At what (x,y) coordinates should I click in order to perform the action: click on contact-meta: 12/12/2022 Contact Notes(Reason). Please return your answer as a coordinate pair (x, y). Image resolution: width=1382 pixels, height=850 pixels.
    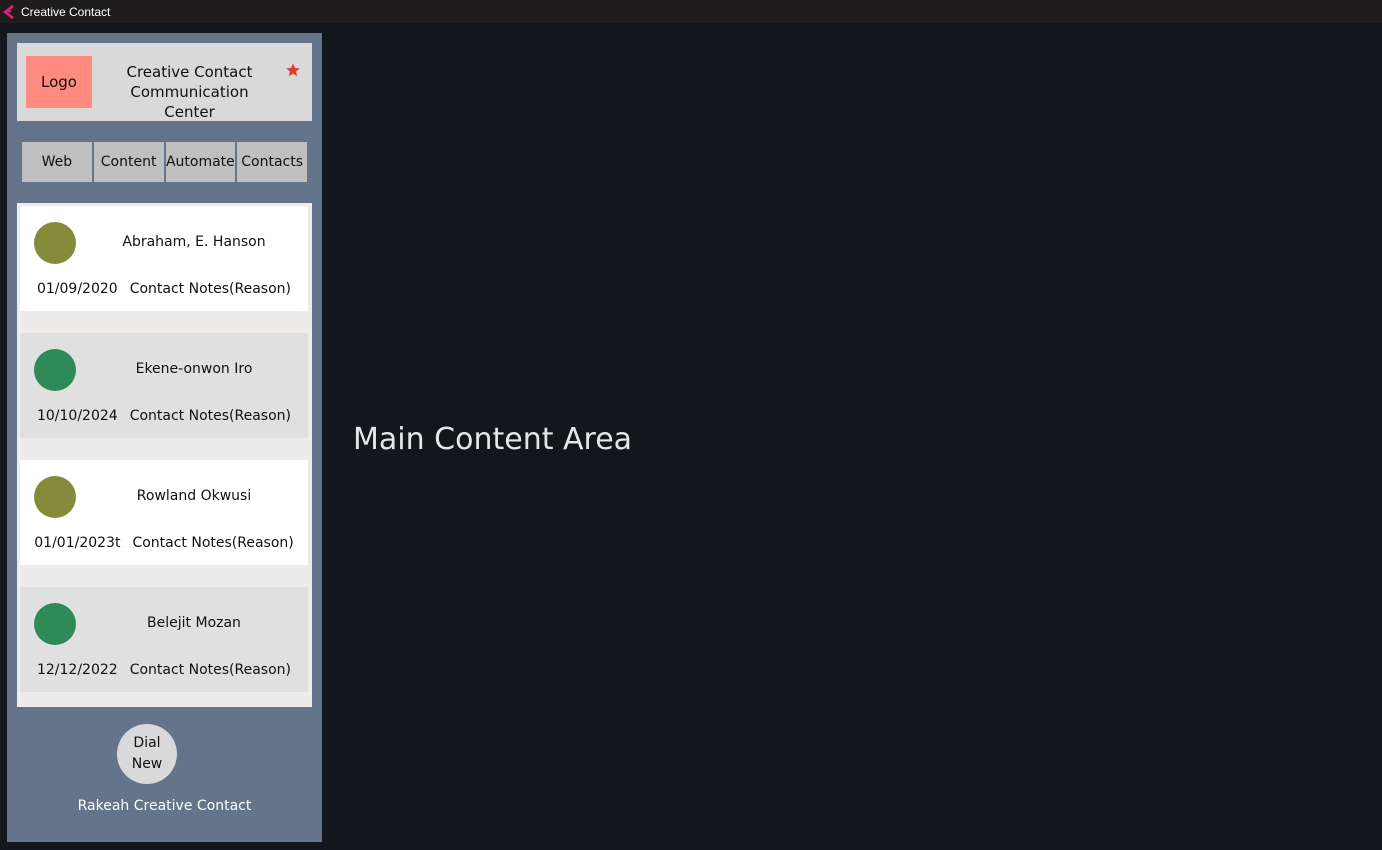
    Looking at the image, I should click on (164, 670).